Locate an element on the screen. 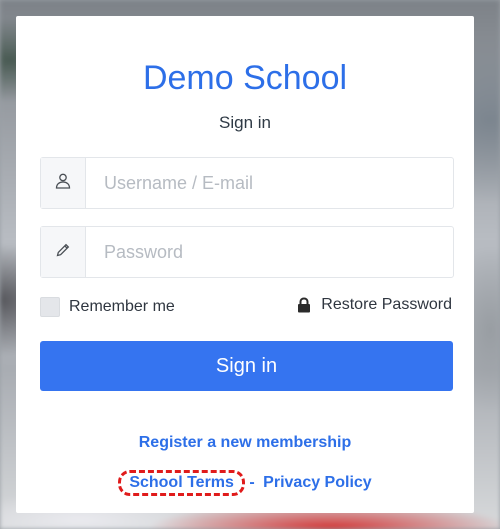 The image size is (500, 529). register-membership-link: Register a new membership is located at coordinates (245, 443).